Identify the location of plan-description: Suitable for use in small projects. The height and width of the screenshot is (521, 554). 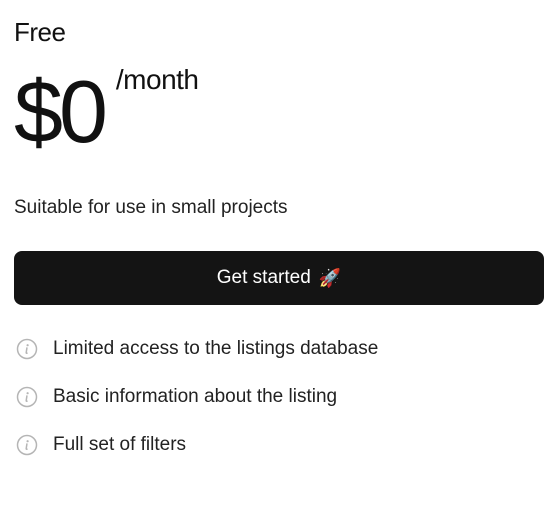
(151, 207).